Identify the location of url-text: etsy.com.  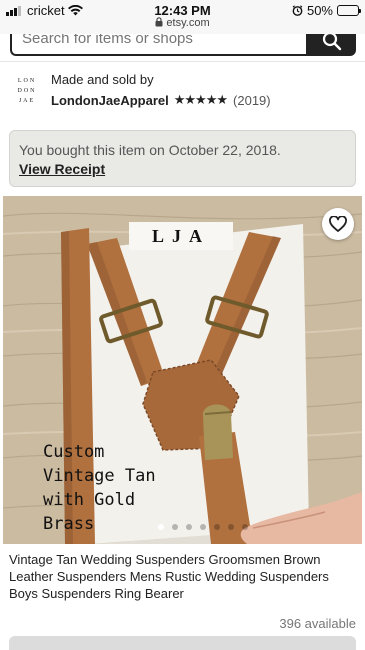
(188, 23).